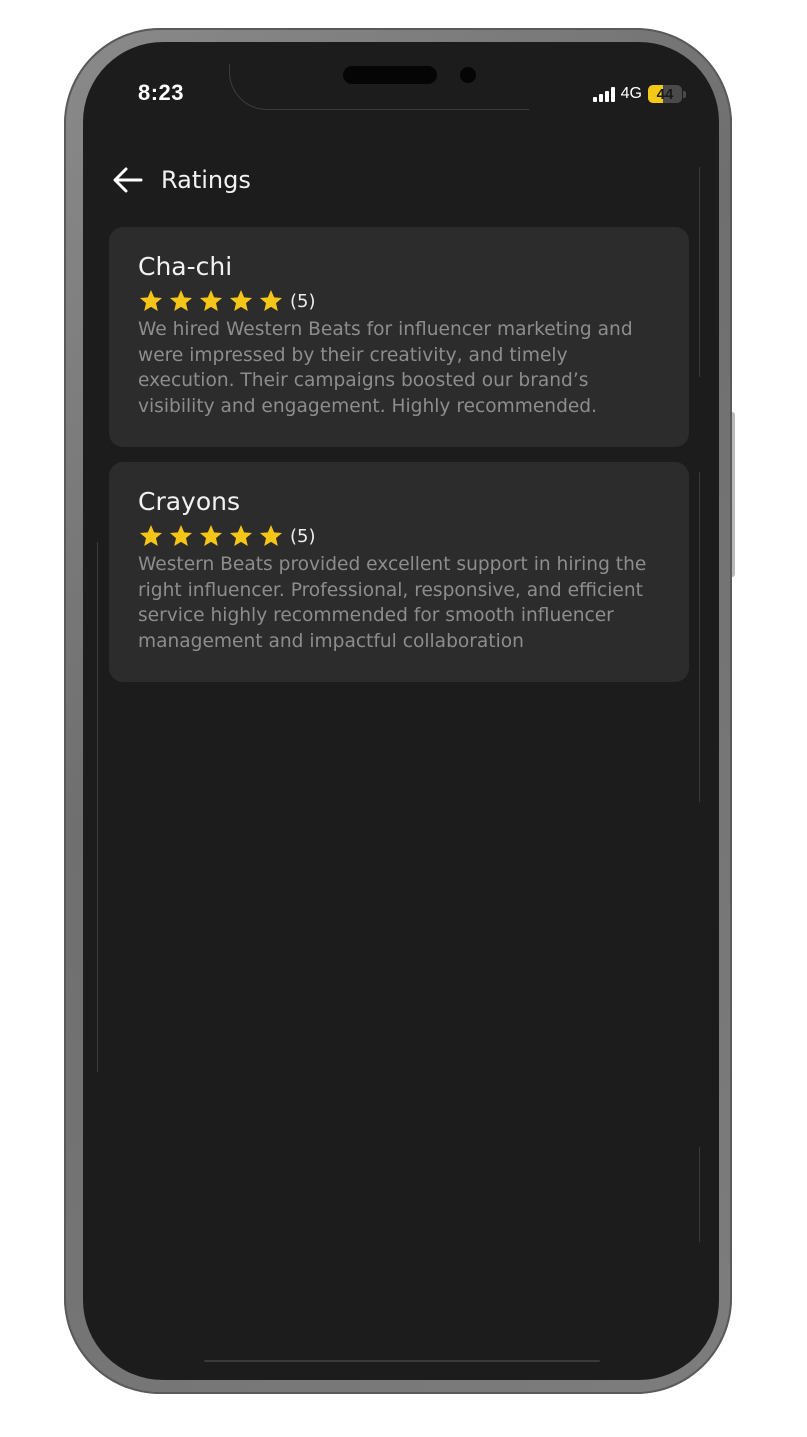 This screenshot has width=807, height=1437. I want to click on reviewer-name: Crayons, so click(189, 501).